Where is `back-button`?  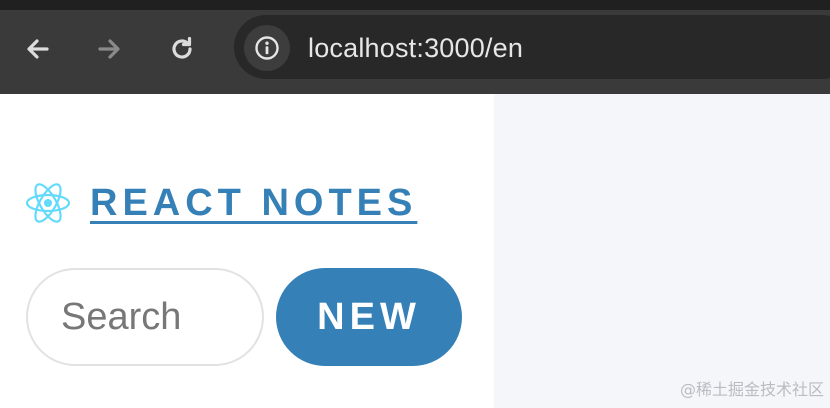 back-button is located at coordinates (38, 49).